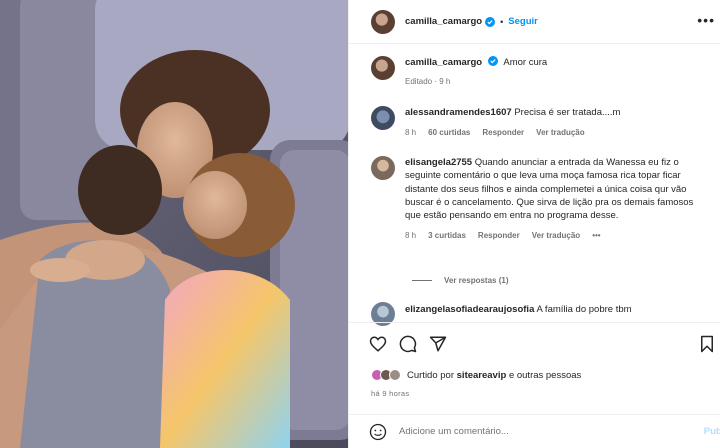  Describe the element at coordinates (712, 431) in the screenshot. I see `publish-button: Publi` at that location.